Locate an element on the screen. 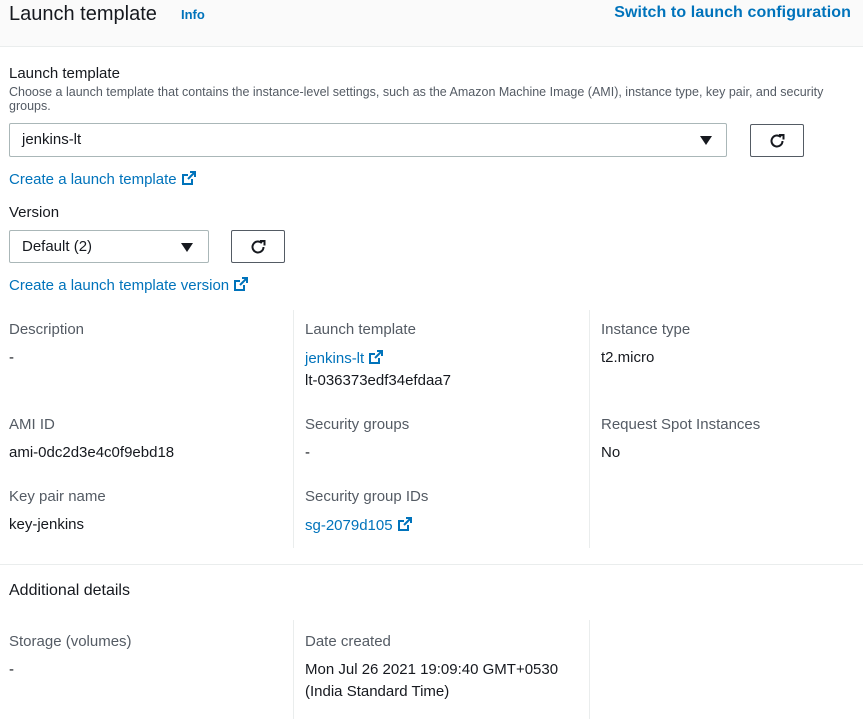 The width and height of the screenshot is (863, 719). info-link: Info is located at coordinates (193, 14).